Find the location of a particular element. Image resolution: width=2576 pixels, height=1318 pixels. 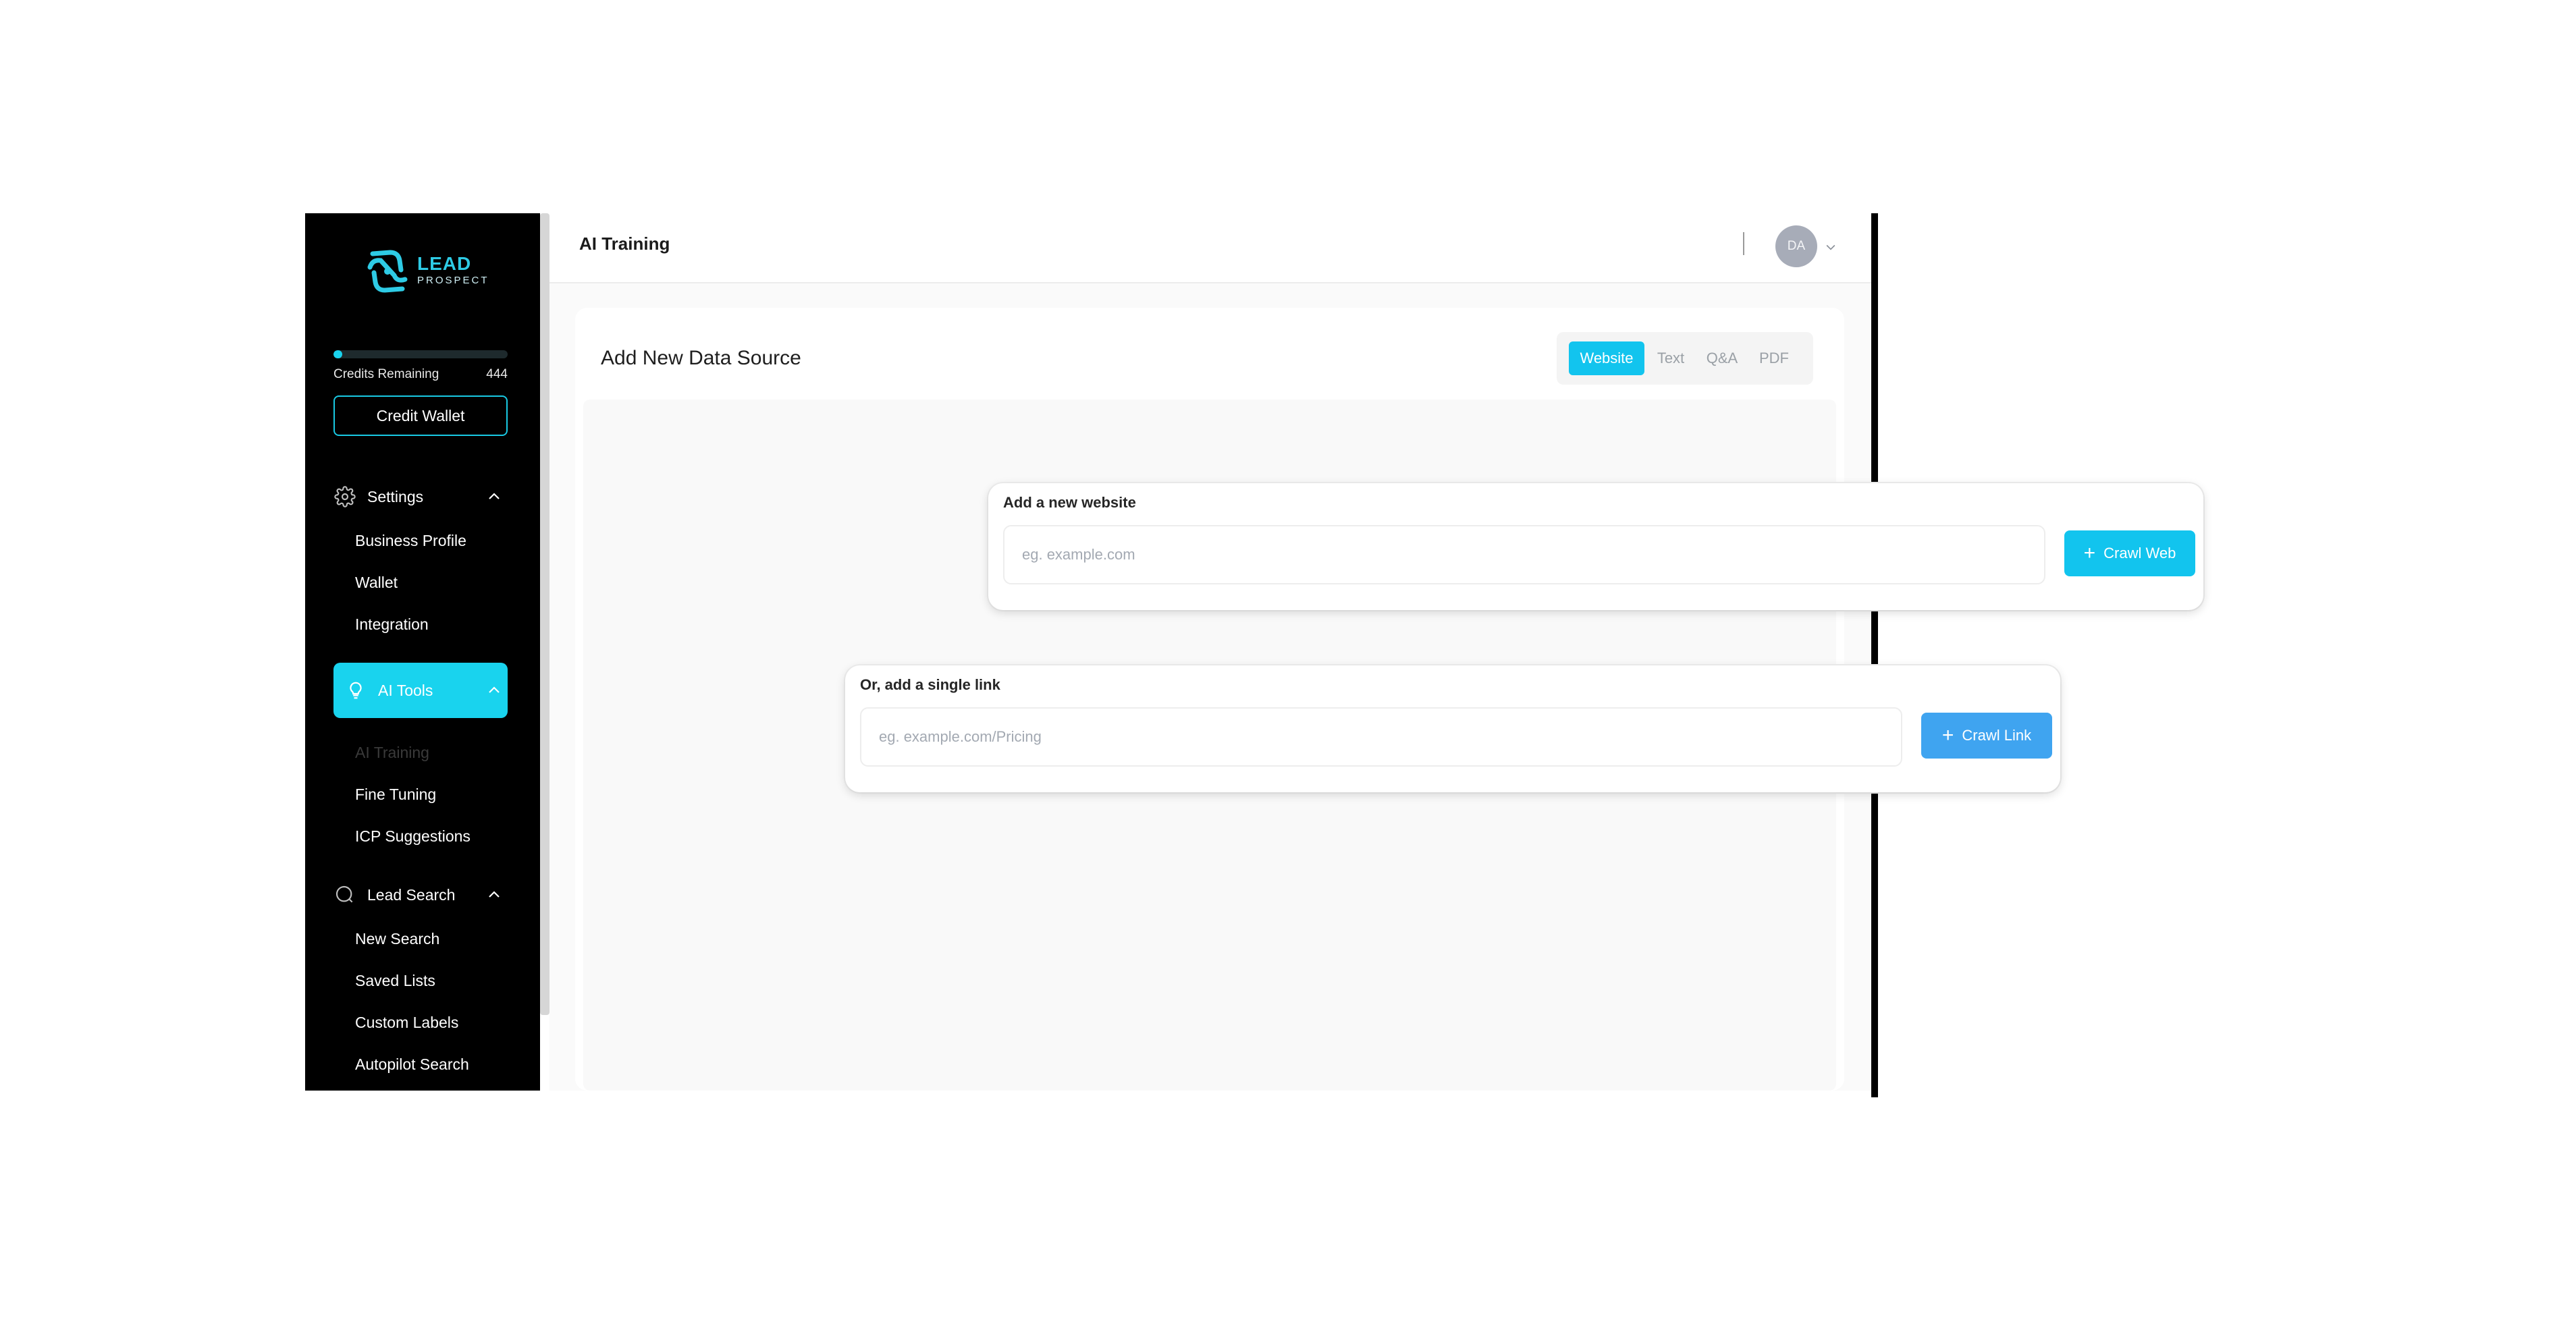

single-link-input is located at coordinates (1381, 737).